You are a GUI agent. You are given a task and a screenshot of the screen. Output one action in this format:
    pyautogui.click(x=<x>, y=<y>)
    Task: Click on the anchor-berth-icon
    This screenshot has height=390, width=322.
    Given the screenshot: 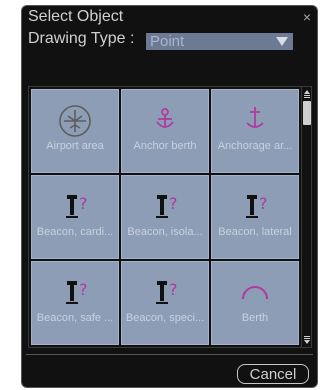 What is the action you would take?
    pyautogui.click(x=165, y=121)
    